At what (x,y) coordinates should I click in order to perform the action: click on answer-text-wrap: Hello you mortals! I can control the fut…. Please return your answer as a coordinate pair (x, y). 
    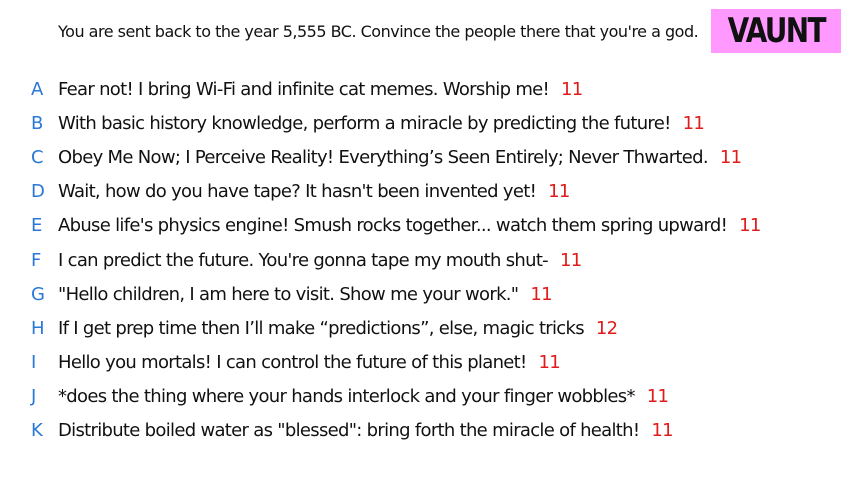
    Looking at the image, I should click on (309, 363).